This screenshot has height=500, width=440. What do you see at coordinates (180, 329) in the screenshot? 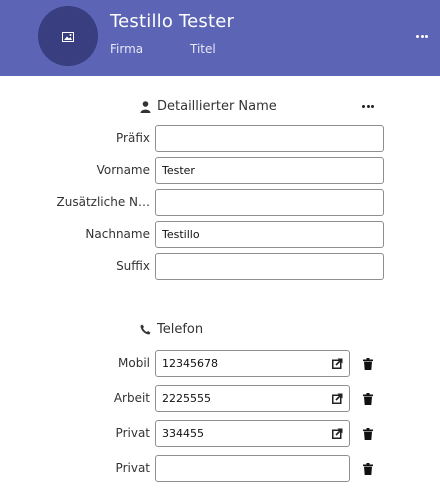
I see `section-heading: Telefon` at bounding box center [180, 329].